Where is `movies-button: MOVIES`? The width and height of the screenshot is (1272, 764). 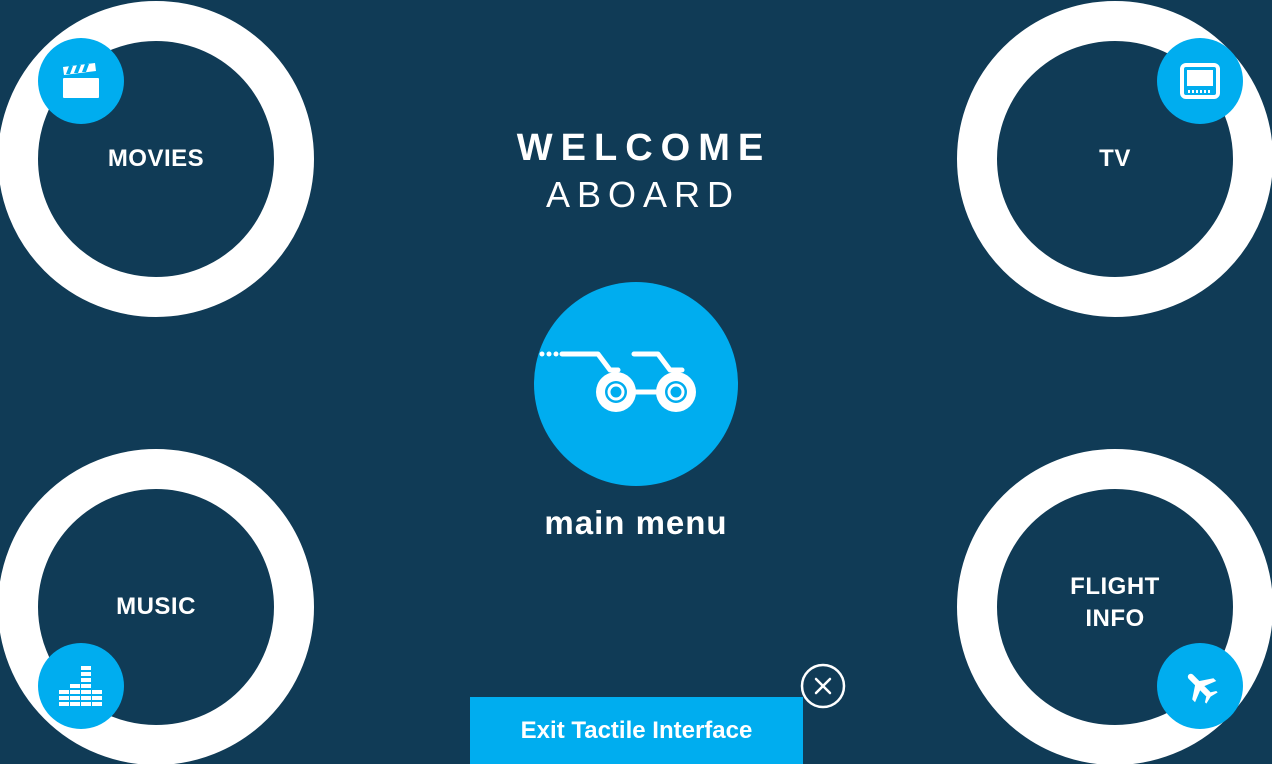
movies-button: MOVIES is located at coordinates (157, 159).